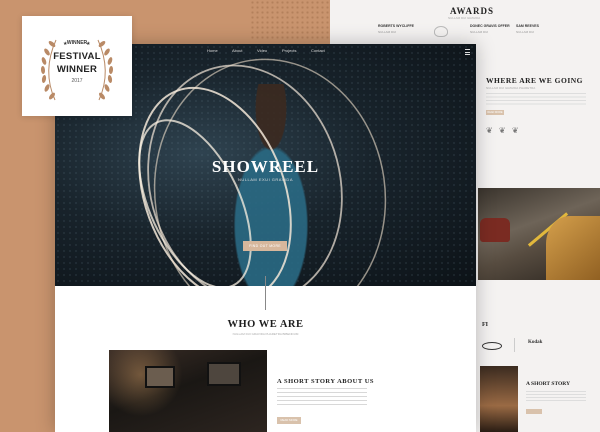 The width and height of the screenshot is (600, 432). What do you see at coordinates (441, 31) in the screenshot?
I see `laurel-icon` at bounding box center [441, 31].